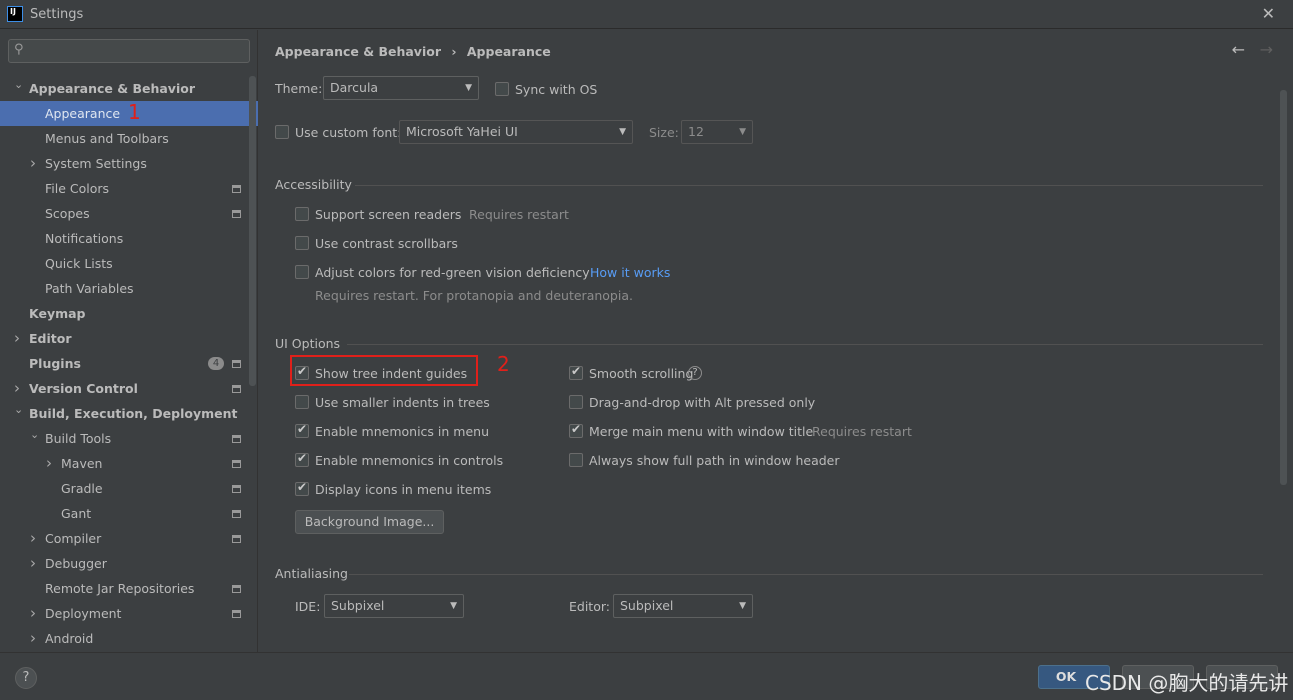 The height and width of the screenshot is (700, 1293). What do you see at coordinates (252, 231) in the screenshot?
I see `sidebar-scrollbar` at bounding box center [252, 231].